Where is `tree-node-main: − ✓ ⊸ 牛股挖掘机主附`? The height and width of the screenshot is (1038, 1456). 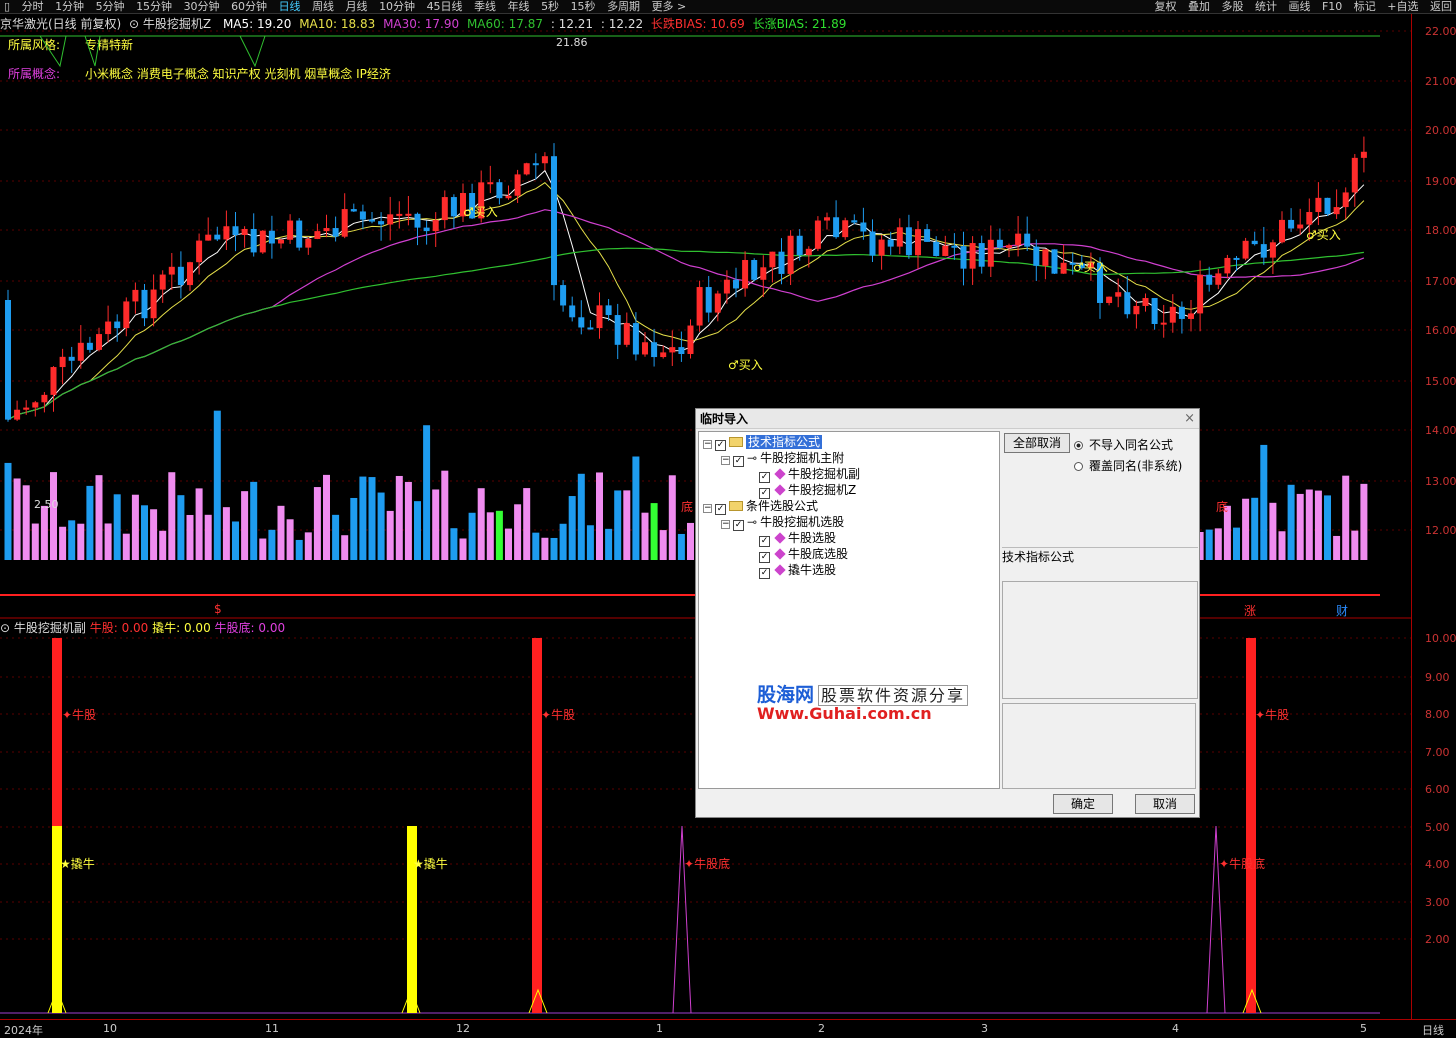
tree-node-main: − ✓ ⊸ 牛股挖掘机主附 is located at coordinates (782, 458).